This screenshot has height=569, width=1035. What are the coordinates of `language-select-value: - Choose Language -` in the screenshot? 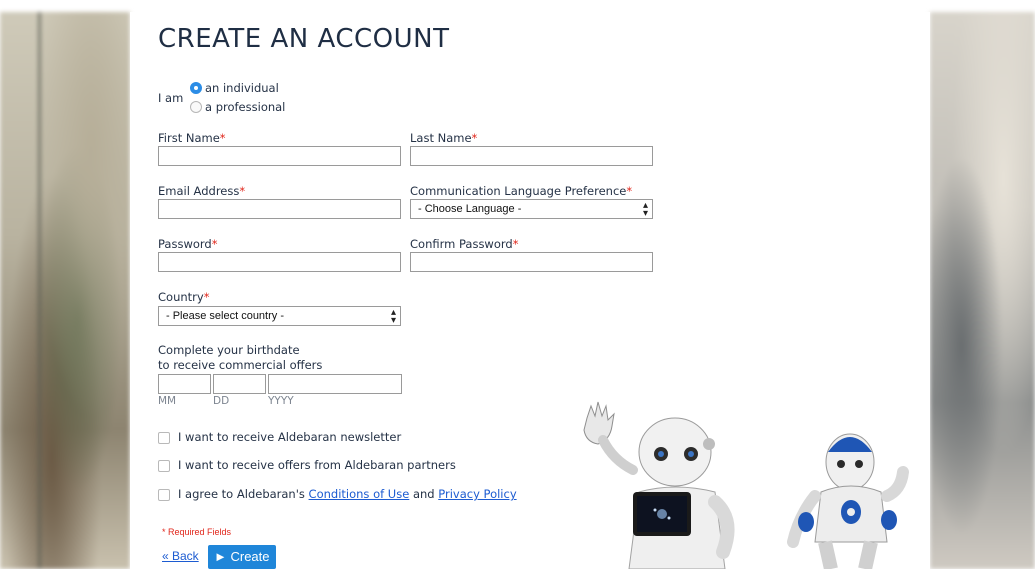 It's located at (470, 209).